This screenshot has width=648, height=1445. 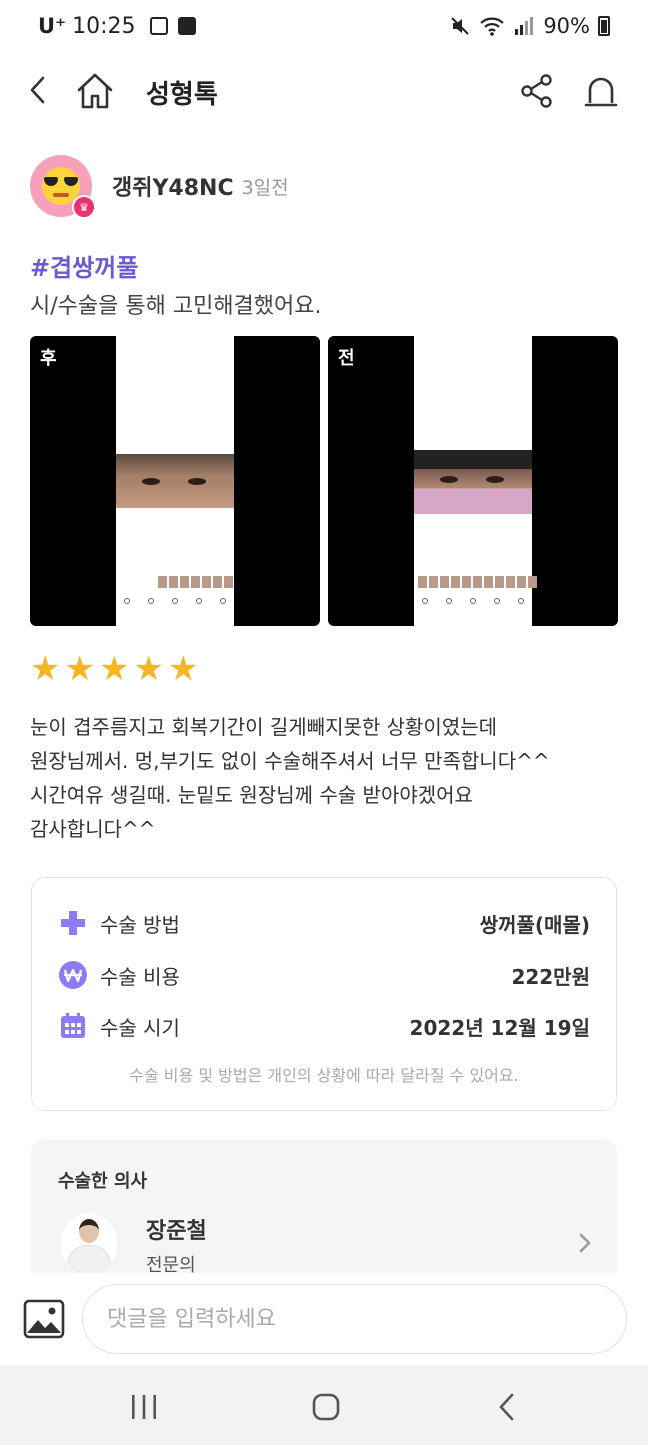 What do you see at coordinates (346, 358) in the screenshot?
I see `before-label: 전` at bounding box center [346, 358].